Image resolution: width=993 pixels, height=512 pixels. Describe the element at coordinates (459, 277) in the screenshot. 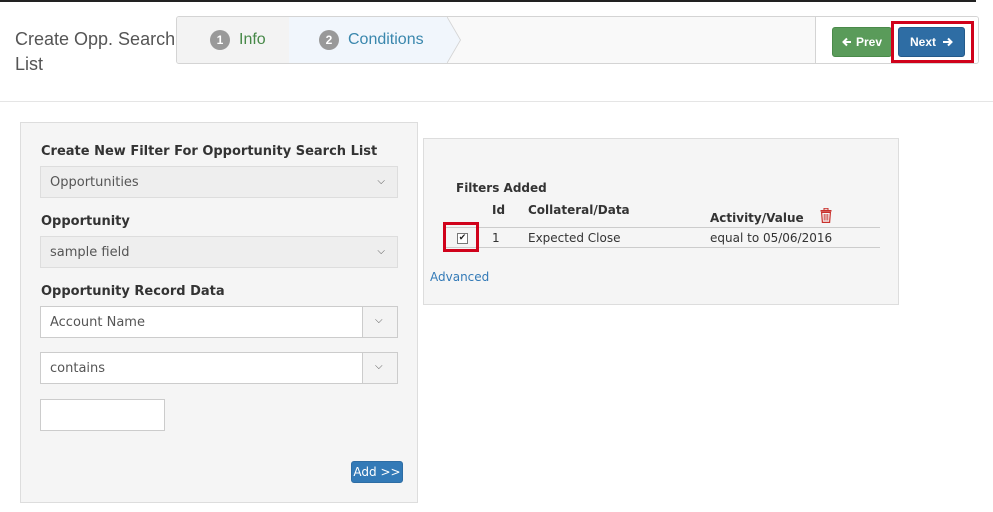

I see `advanced-link: Advanced` at that location.